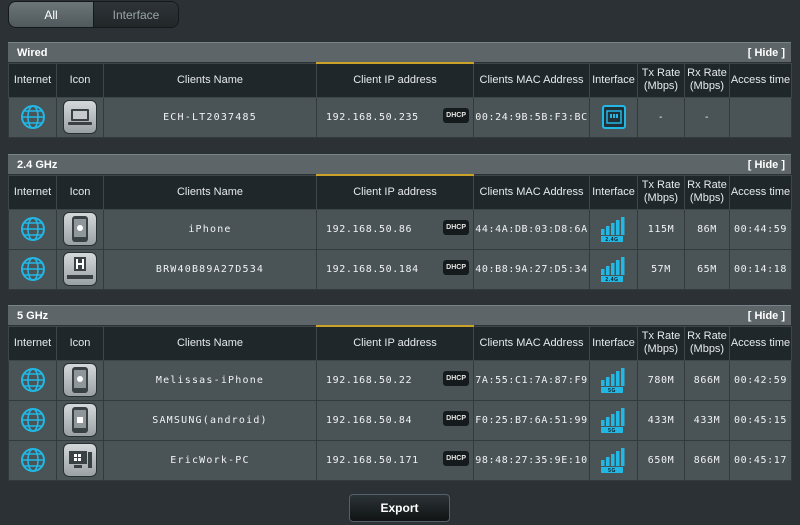 The width and height of the screenshot is (800, 525). Describe the element at coordinates (32, 52) in the screenshot. I see `section-title: Wired` at that location.